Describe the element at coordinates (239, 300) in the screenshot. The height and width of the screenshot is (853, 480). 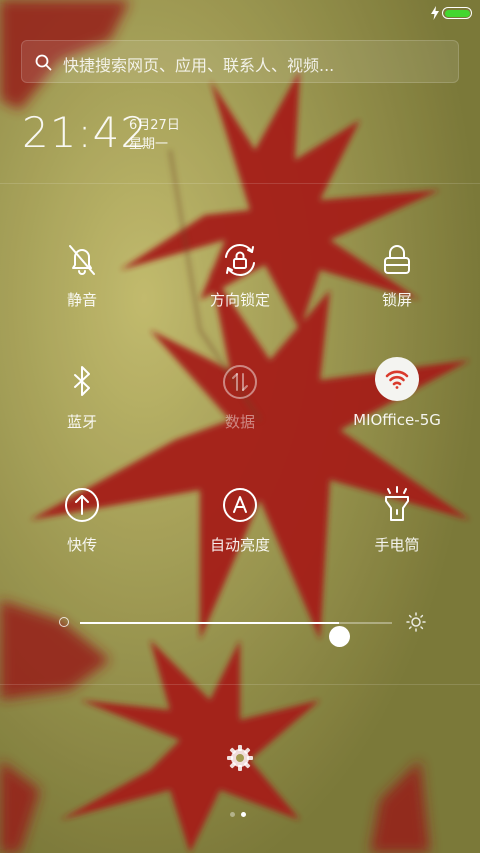
I see `toggle-rotation-lock-label: 方向锁定` at that location.